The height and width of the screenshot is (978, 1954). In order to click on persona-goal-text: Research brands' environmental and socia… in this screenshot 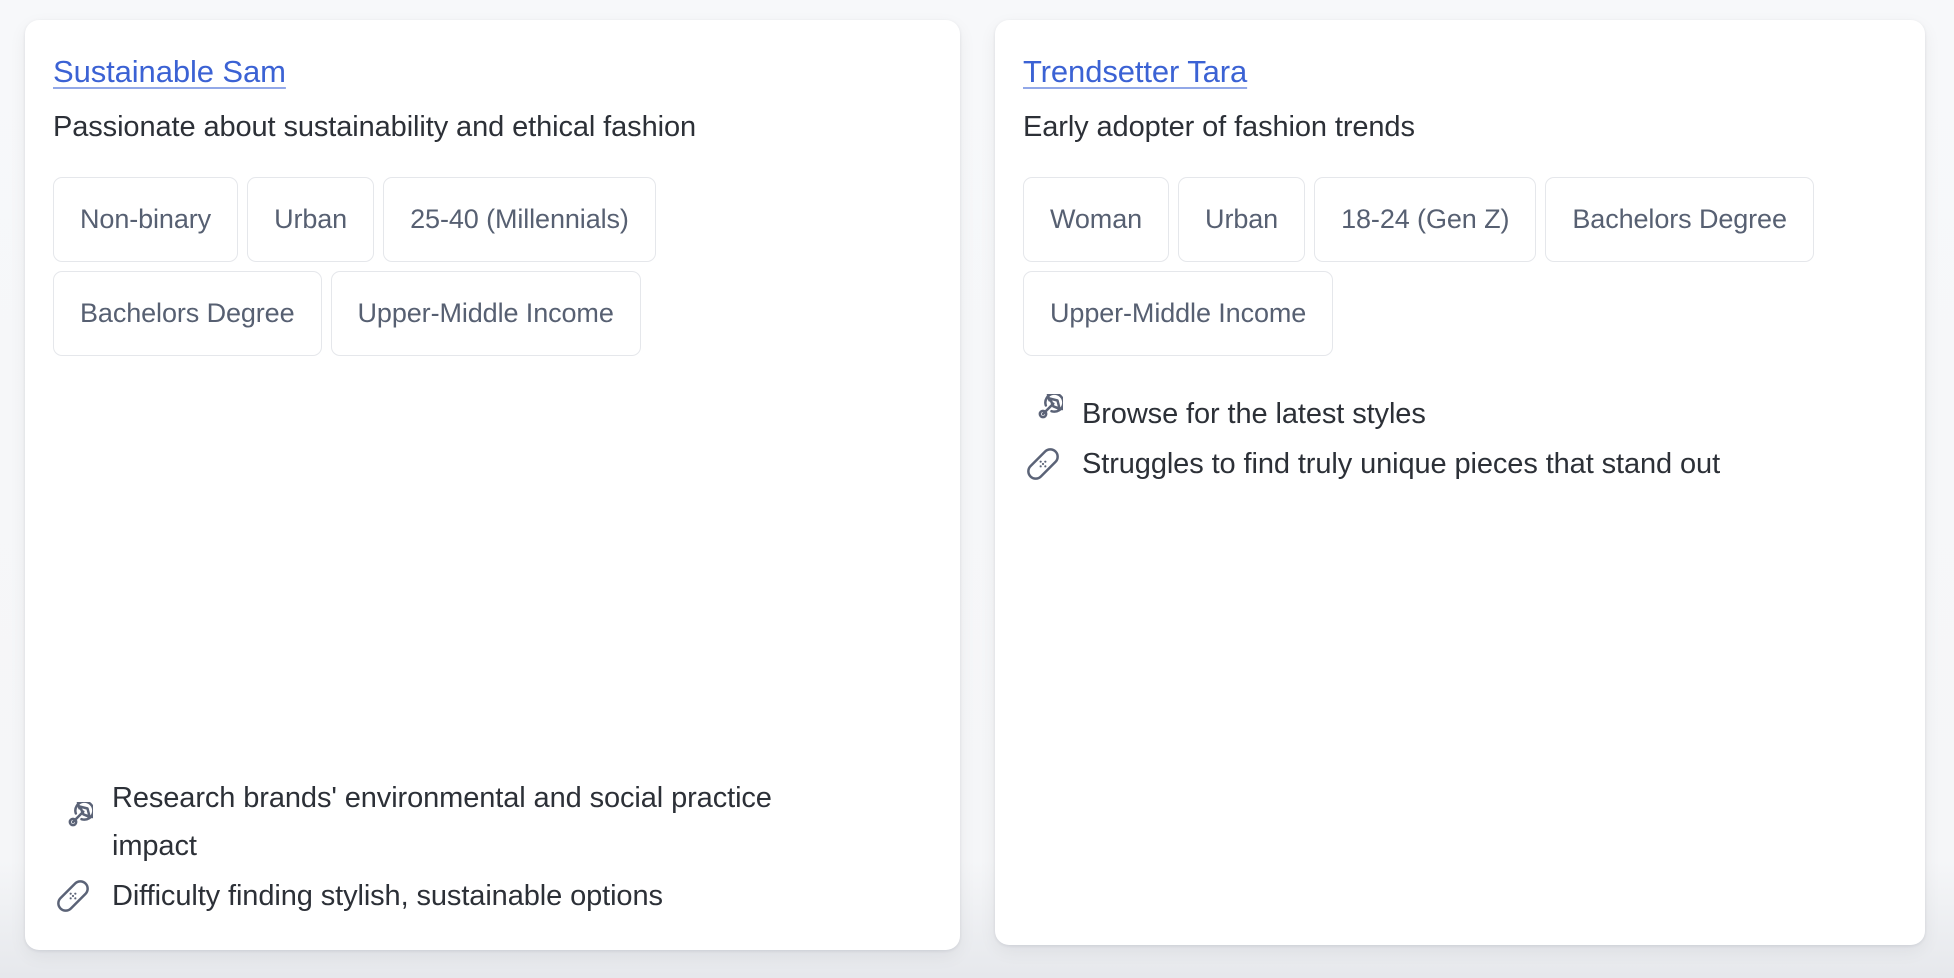, I will do `click(442, 821)`.